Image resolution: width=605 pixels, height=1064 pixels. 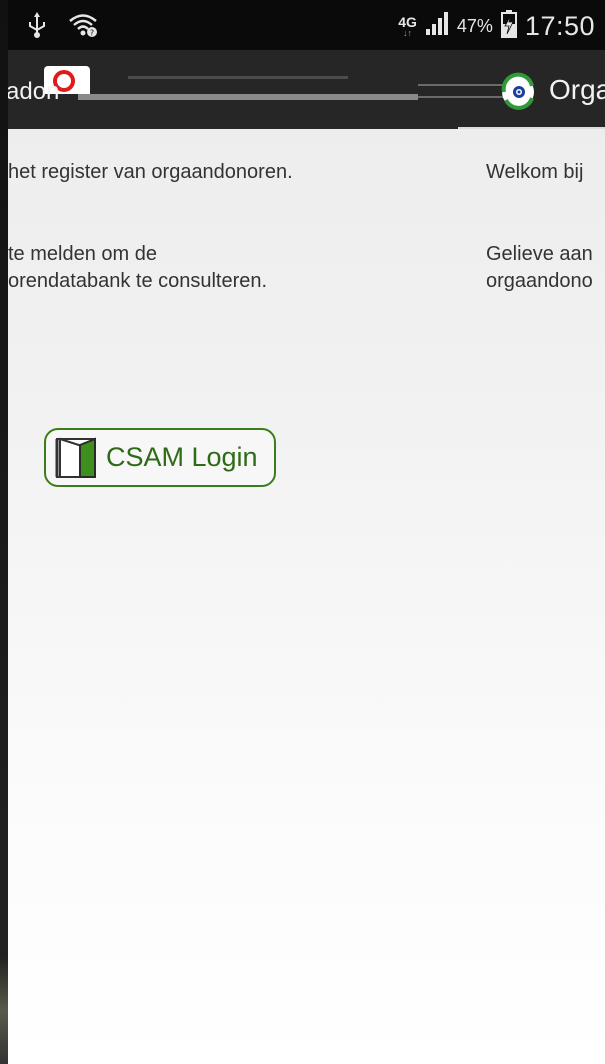 I want to click on header-title-left: adon, so click(x=34, y=91).